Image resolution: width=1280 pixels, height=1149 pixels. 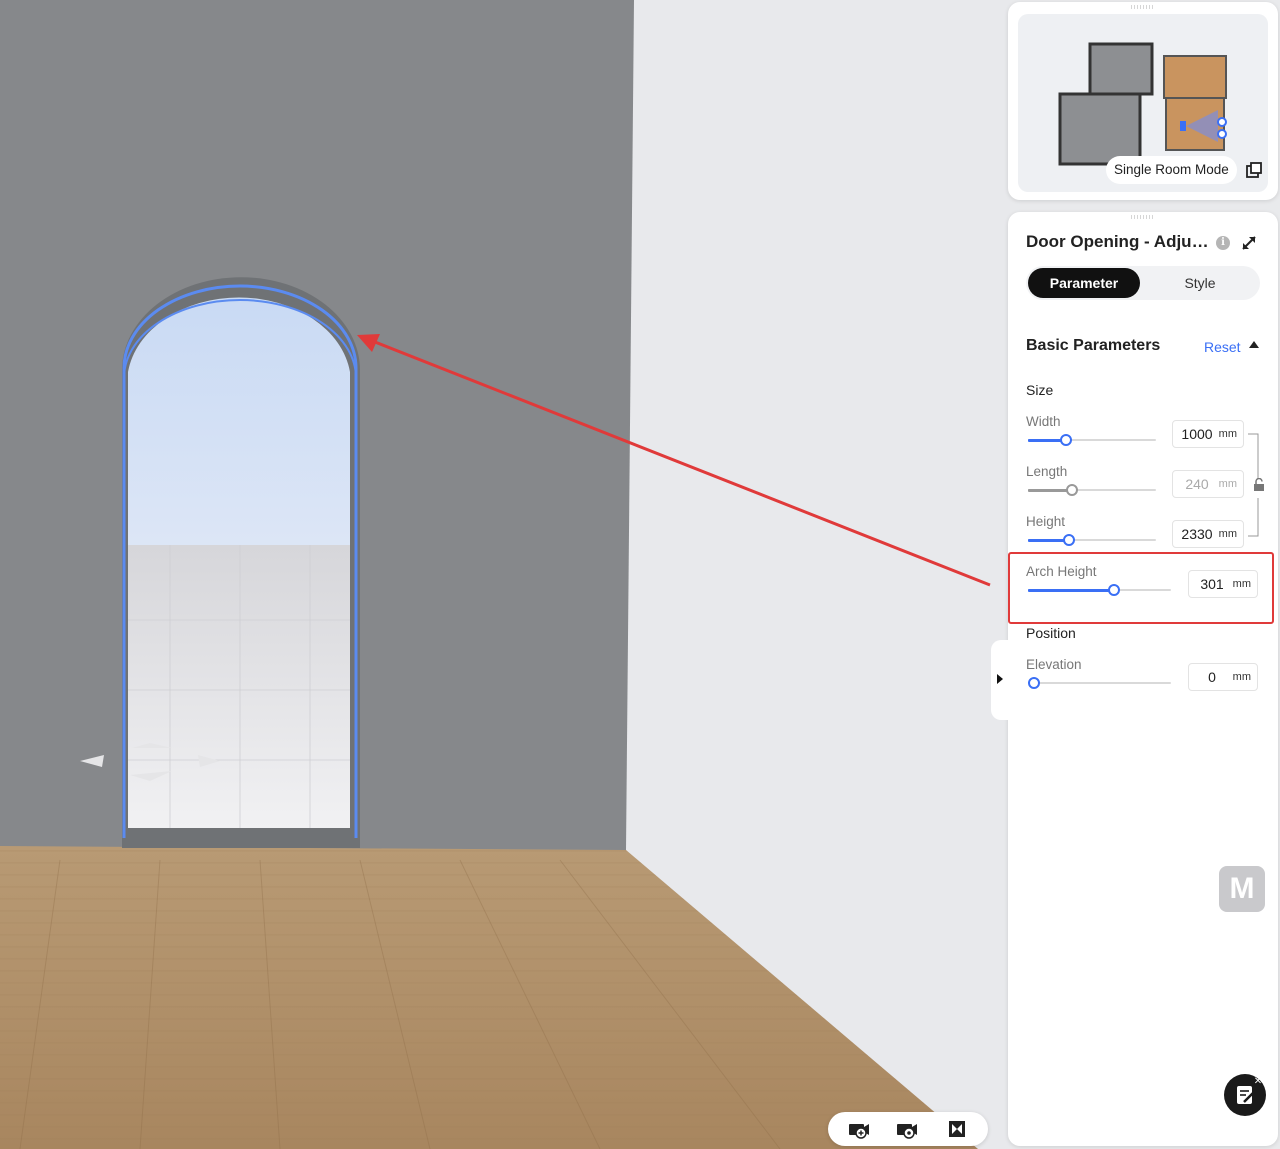 I want to click on collapse-icon, so click(x=1254, y=344).